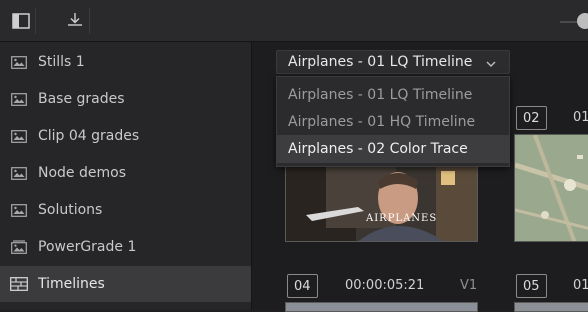 The image size is (588, 312). What do you see at coordinates (531, 286) in the screenshot?
I see `clip-number-badge: 05` at bounding box center [531, 286].